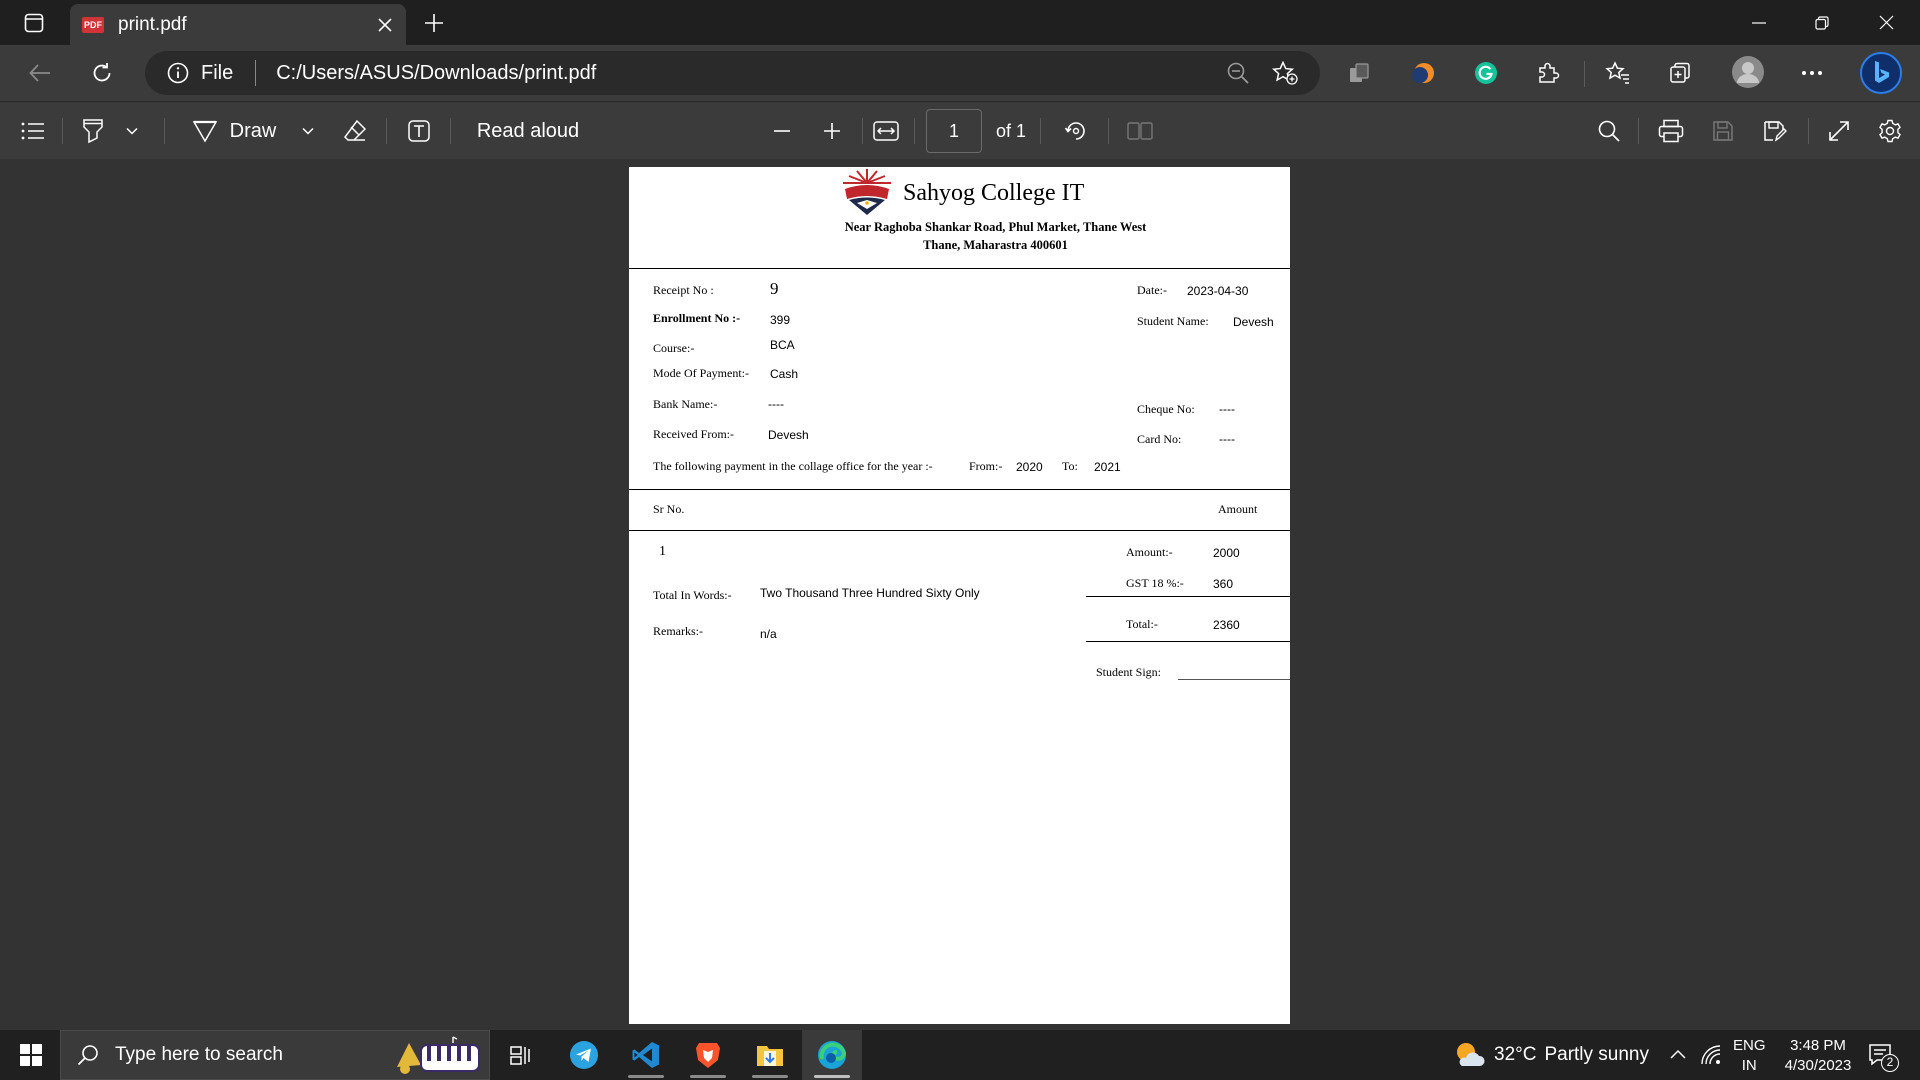 The image size is (1920, 1080). Describe the element at coordinates (782, 131) in the screenshot. I see `zoom-out-button` at that location.